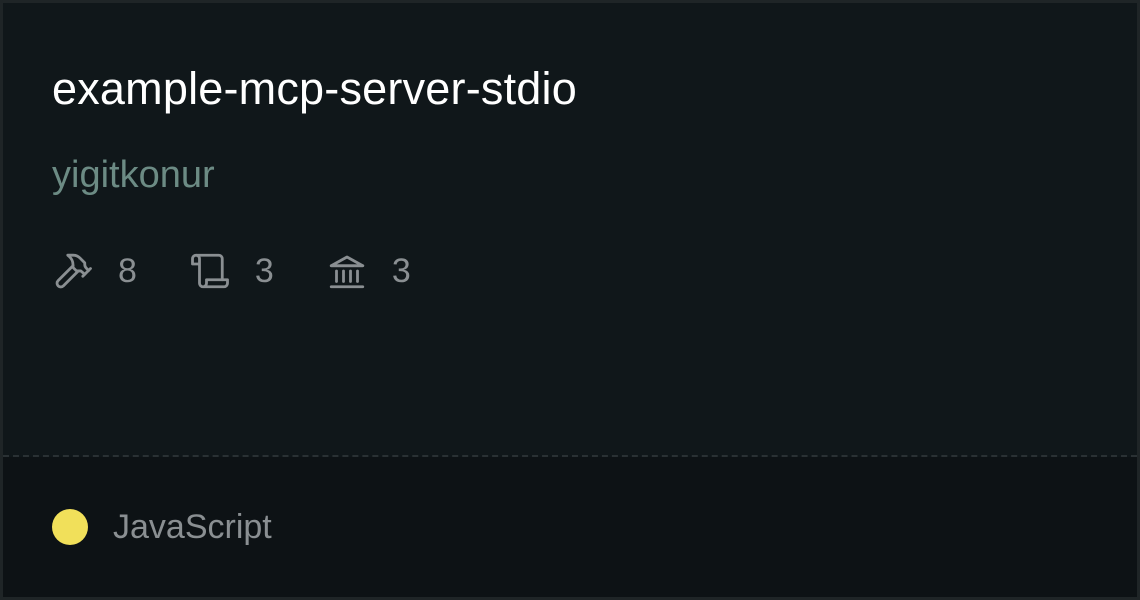  I want to click on language-tag: JavaScript, so click(162, 527).